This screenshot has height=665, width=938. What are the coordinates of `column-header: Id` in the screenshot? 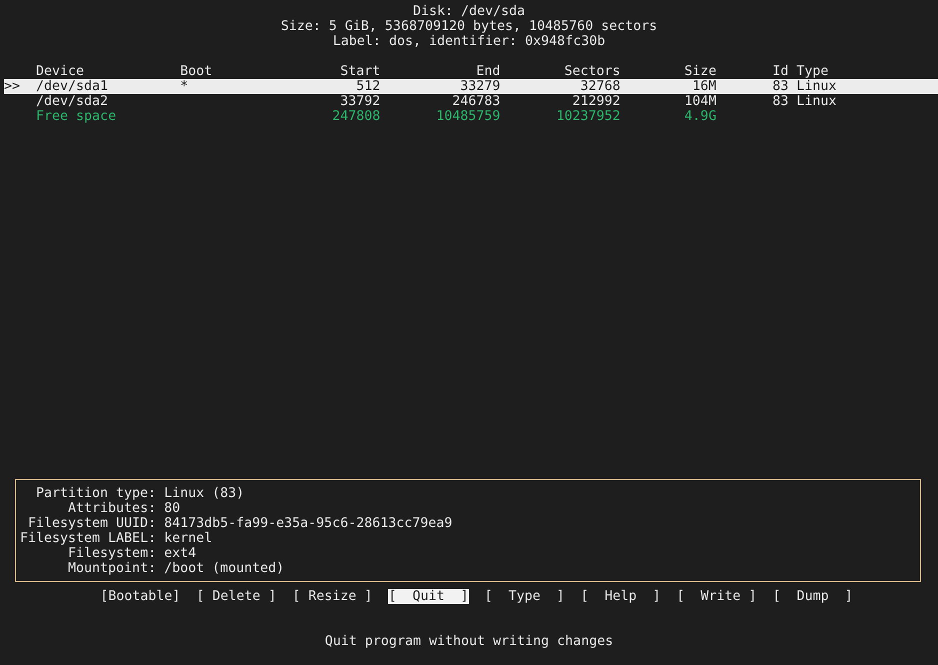 It's located at (781, 71).